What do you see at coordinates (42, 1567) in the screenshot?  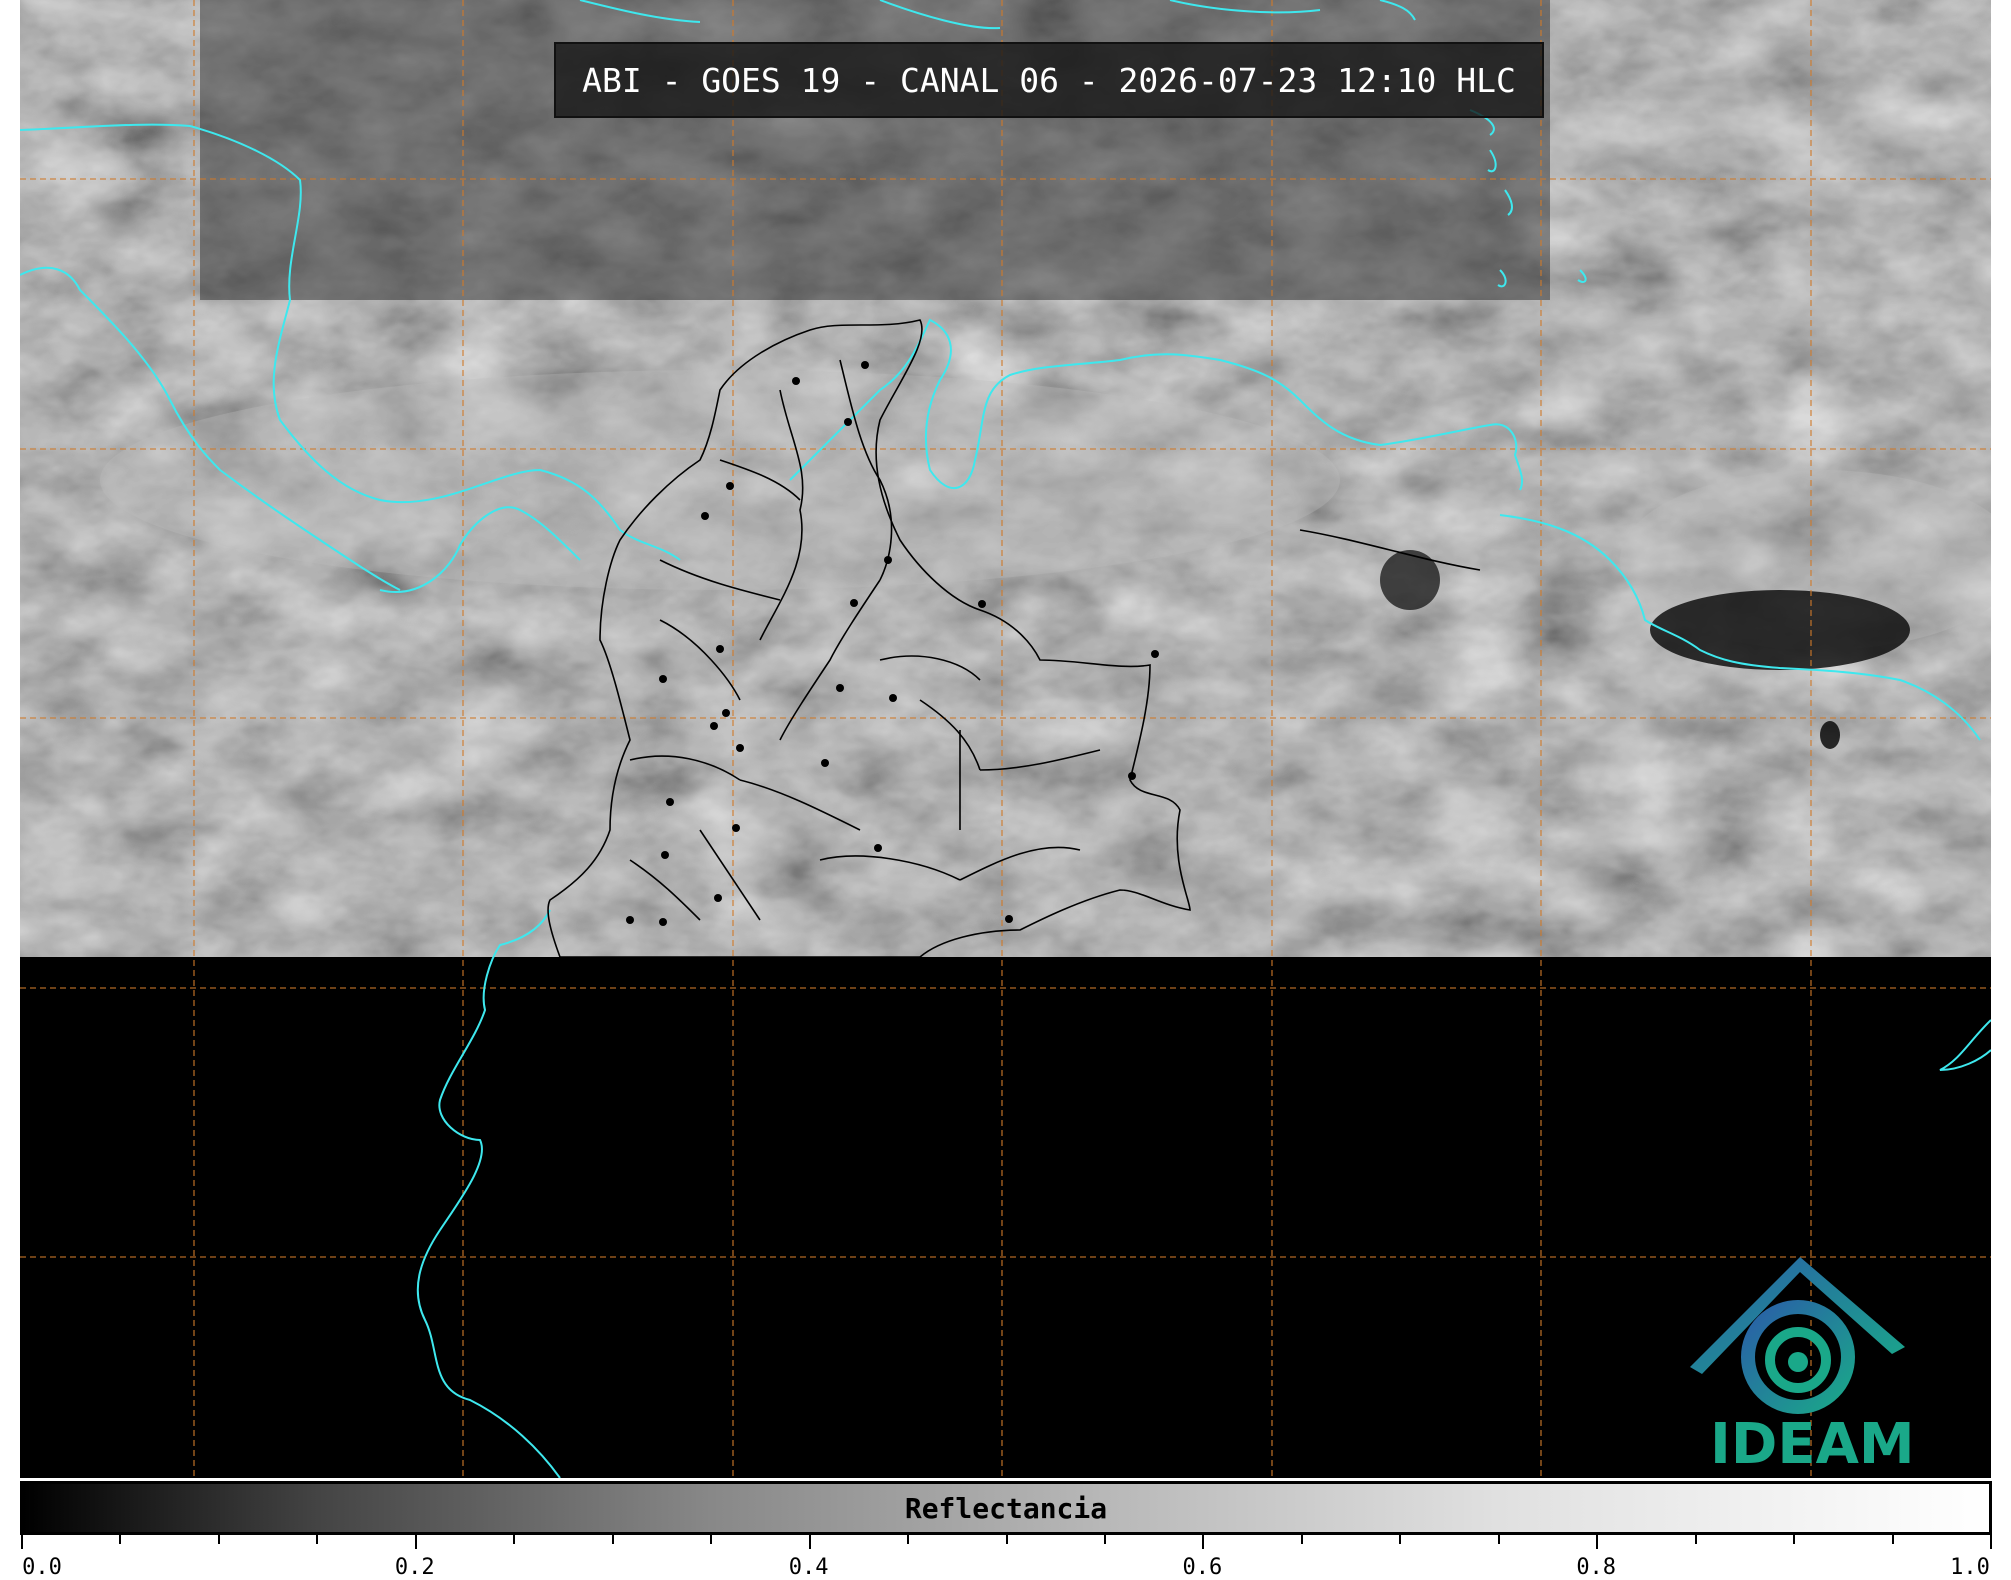 I see `colorbar-tick-label: 0.0` at bounding box center [42, 1567].